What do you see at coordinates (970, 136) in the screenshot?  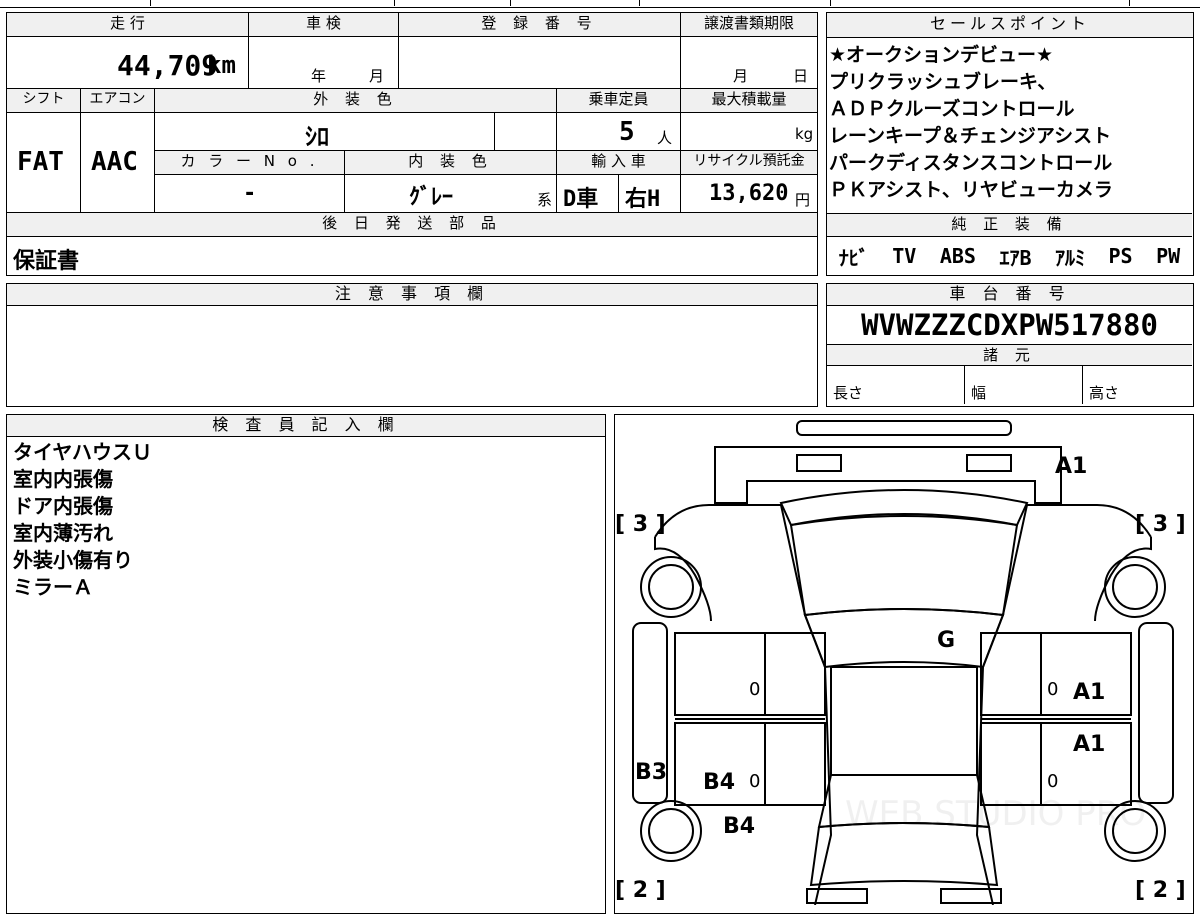 I see `sales-point-line: レーンキープ＆チェンジアシスト` at bounding box center [970, 136].